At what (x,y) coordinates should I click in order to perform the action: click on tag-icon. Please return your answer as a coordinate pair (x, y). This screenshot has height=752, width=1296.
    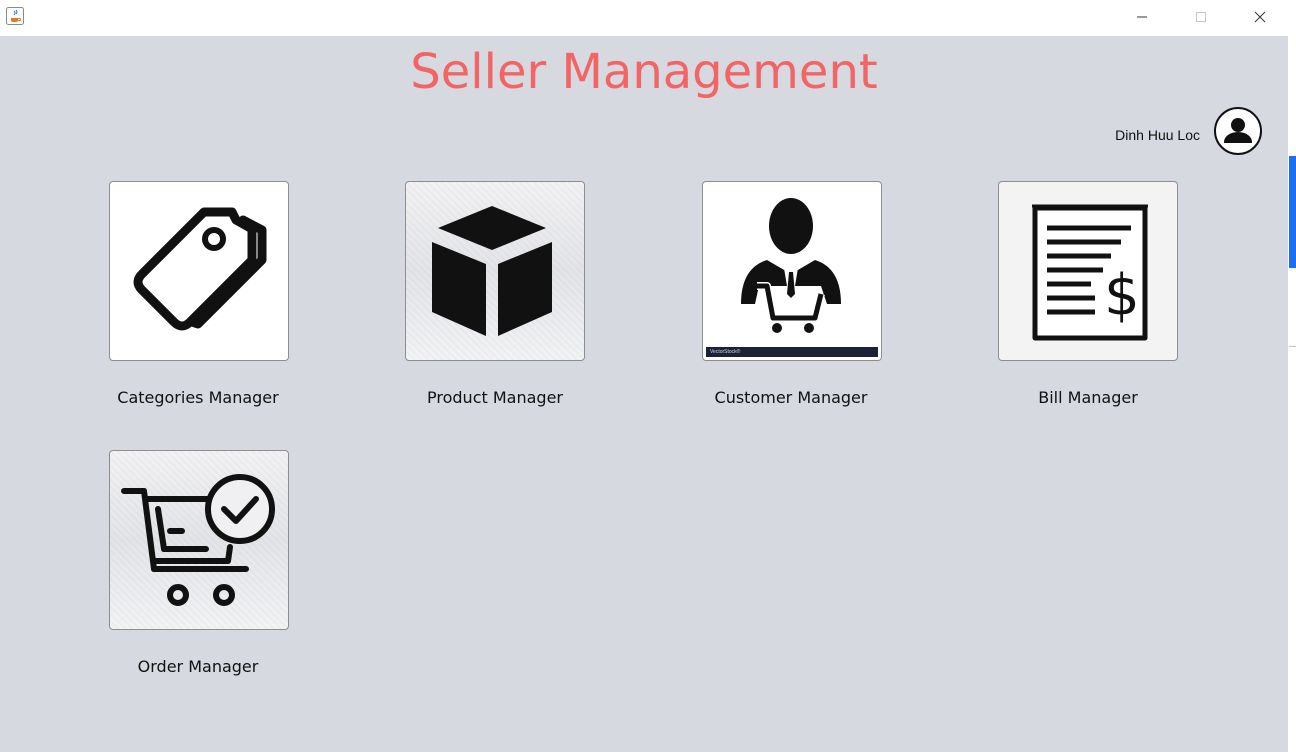
    Looking at the image, I should click on (200, 269).